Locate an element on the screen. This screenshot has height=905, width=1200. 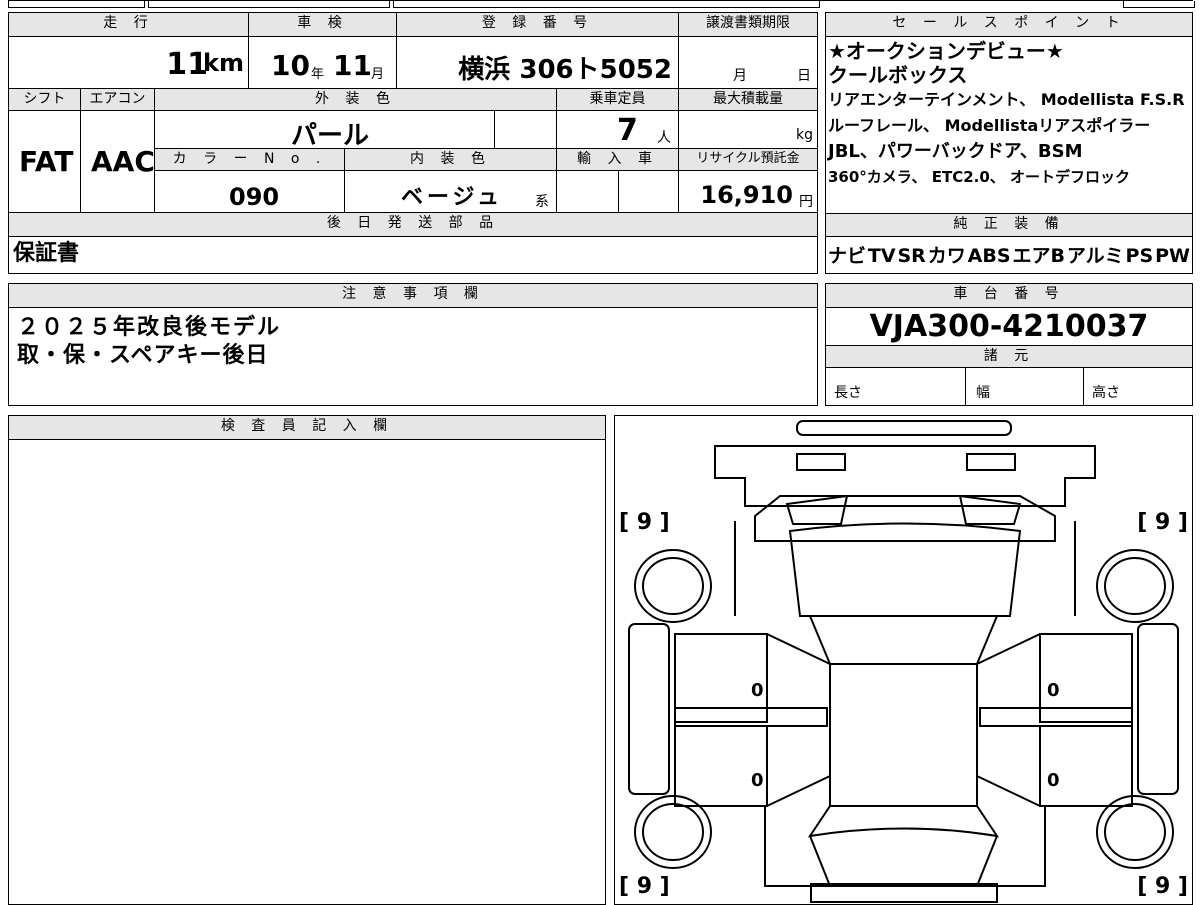
deadline-day: 日 is located at coordinates (804, 76).